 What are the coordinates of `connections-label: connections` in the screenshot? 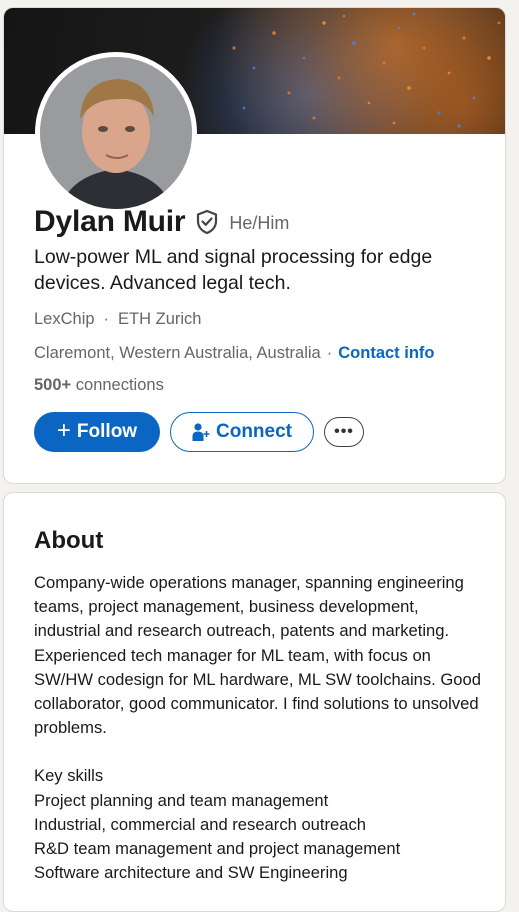 It's located at (119, 385).